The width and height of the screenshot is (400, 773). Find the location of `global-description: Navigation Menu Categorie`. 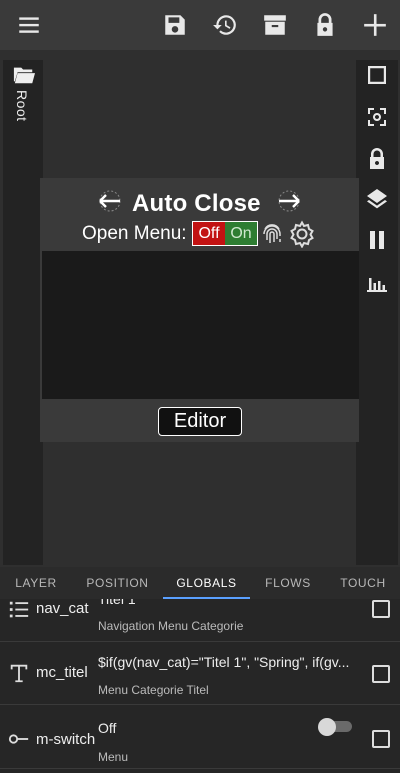

global-description: Navigation Menu Categorie is located at coordinates (171, 626).